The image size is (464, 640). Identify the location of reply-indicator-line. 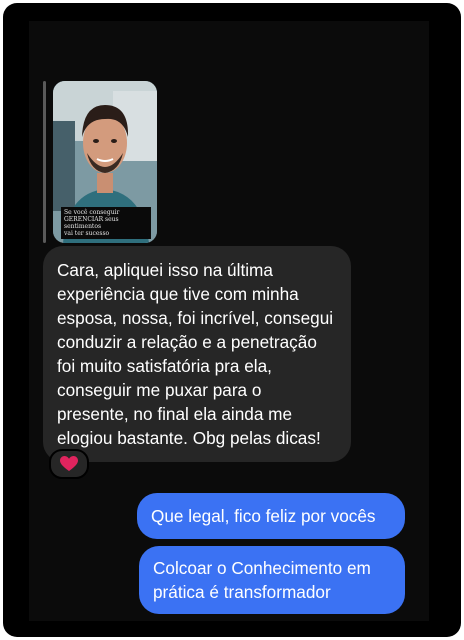
(44, 162).